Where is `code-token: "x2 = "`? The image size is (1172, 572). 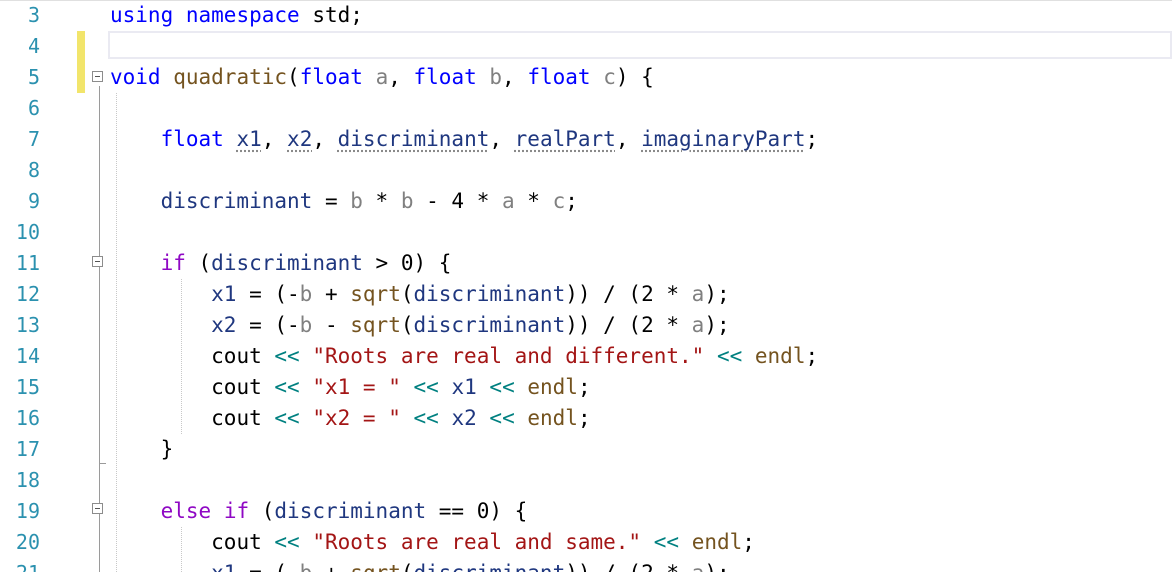 code-token: "x2 = " is located at coordinates (356, 418).